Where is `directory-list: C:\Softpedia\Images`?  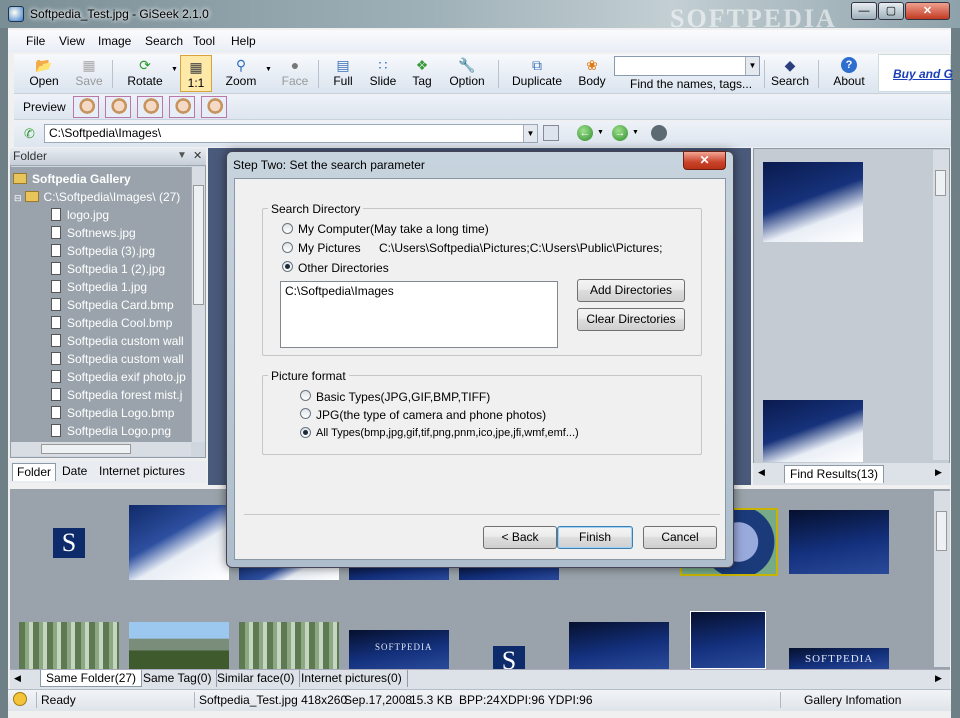 directory-list: C:\Softpedia\Images is located at coordinates (419, 314).